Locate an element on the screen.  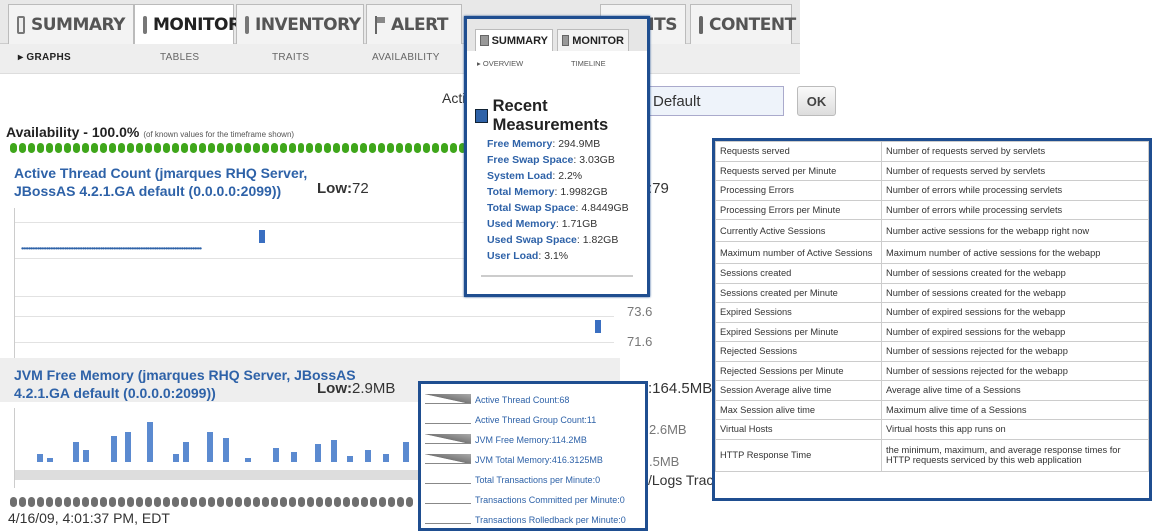
ok-button: OK is located at coordinates (816, 101).